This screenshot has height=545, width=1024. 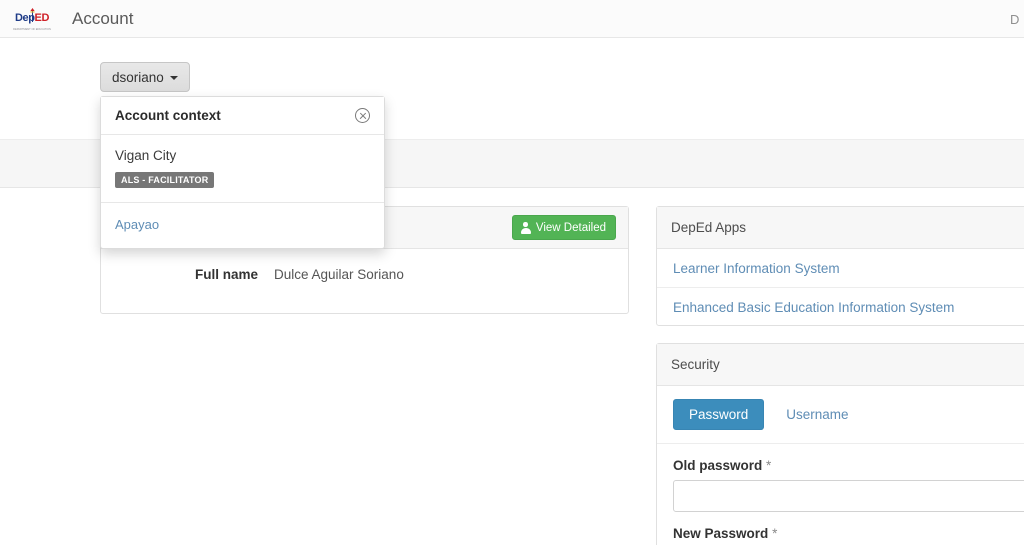 I want to click on full-name-value: Dulce Aguilar Soriano, so click(x=339, y=274).